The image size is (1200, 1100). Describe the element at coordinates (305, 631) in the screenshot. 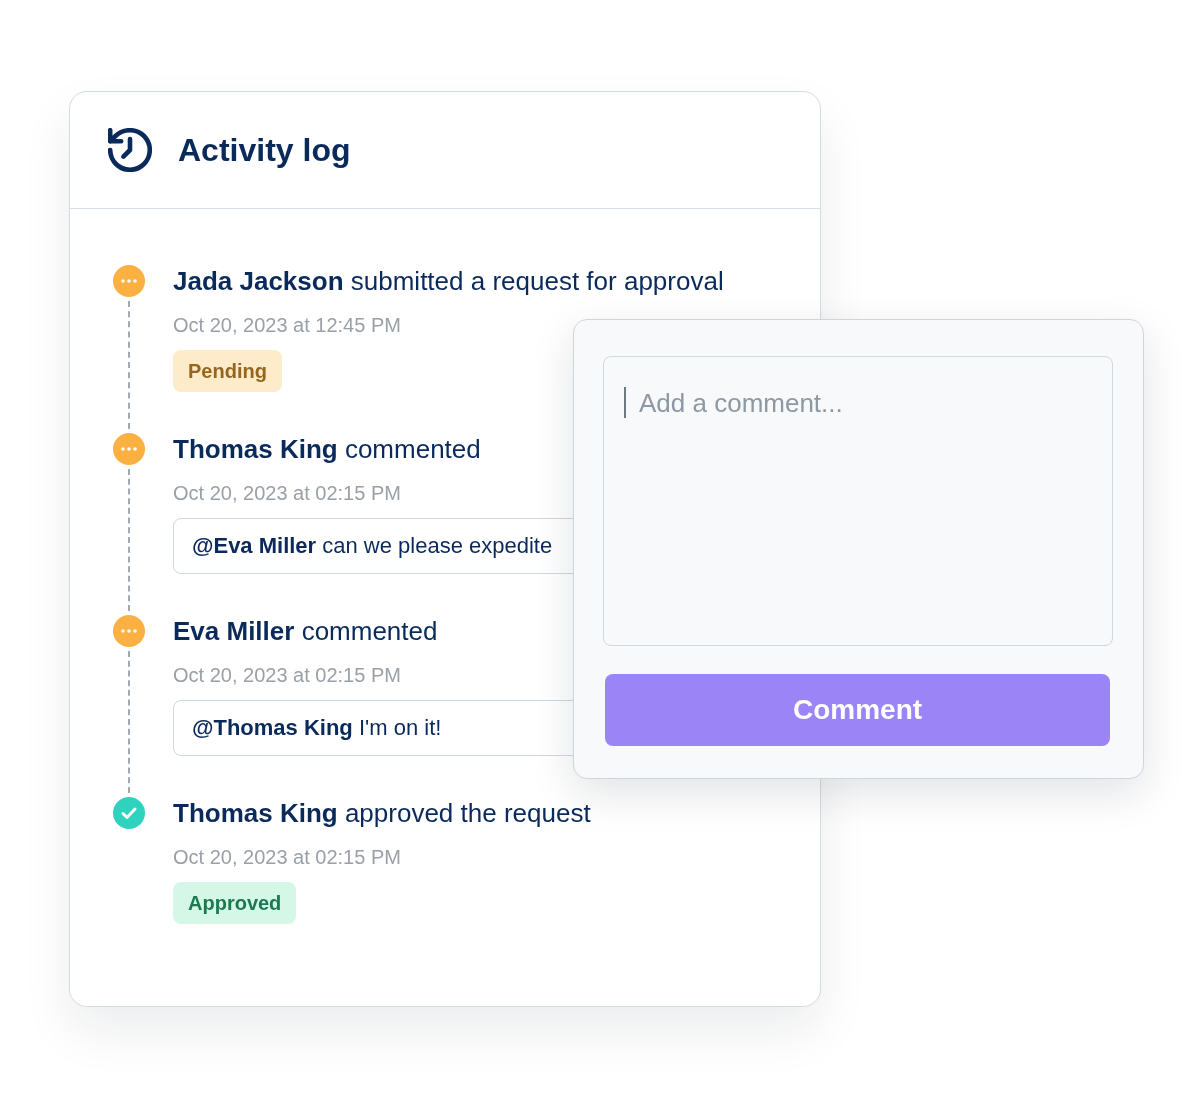

I see `event-title: Eva Miller commented` at that location.